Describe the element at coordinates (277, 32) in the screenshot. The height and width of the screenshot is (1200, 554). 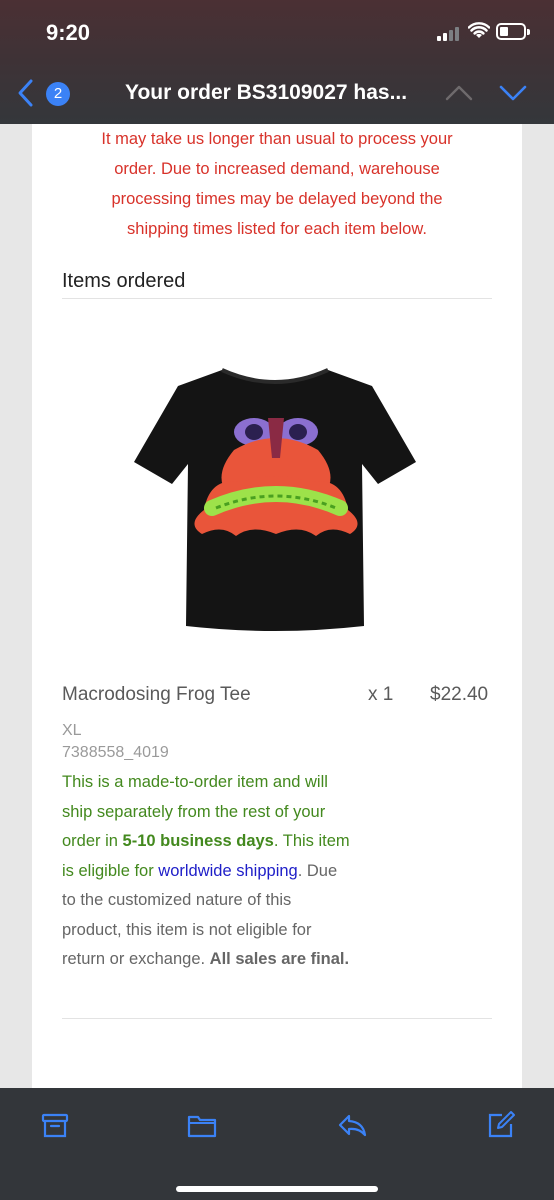
I see `status-bar: 9:20` at that location.